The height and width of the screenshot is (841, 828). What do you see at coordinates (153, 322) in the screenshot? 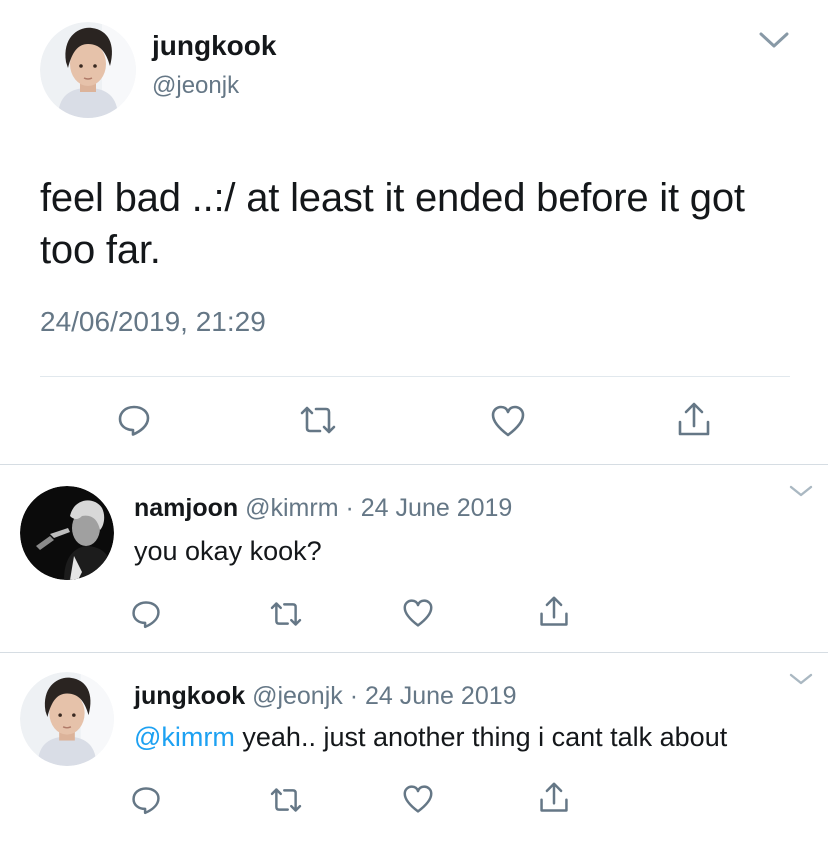
I see `timestamp: 24/06/2019, 21:29` at bounding box center [153, 322].